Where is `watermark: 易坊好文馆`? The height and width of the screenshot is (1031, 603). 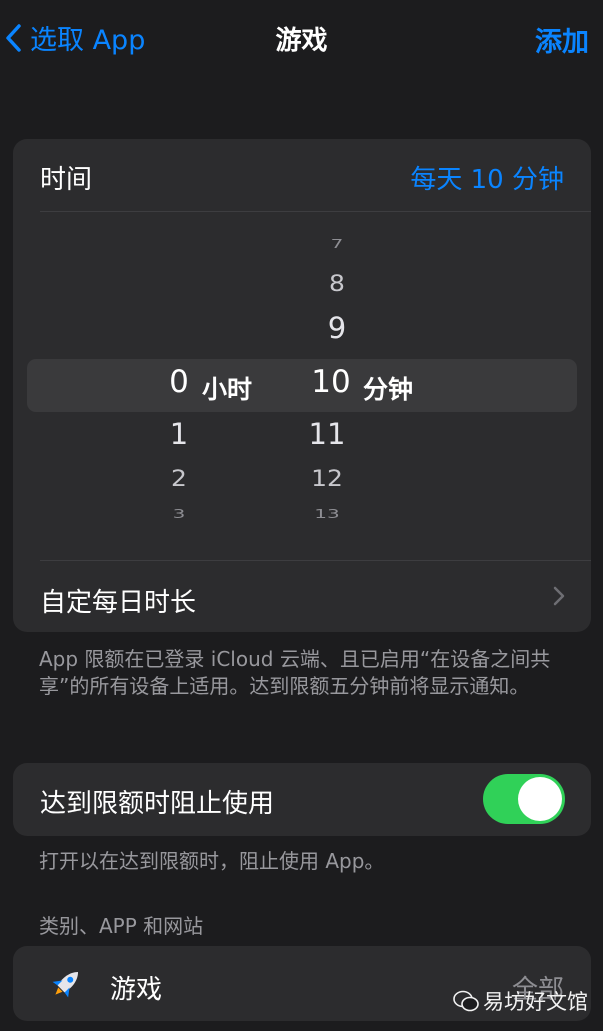 watermark: 易坊好文馆 is located at coordinates (520, 1001).